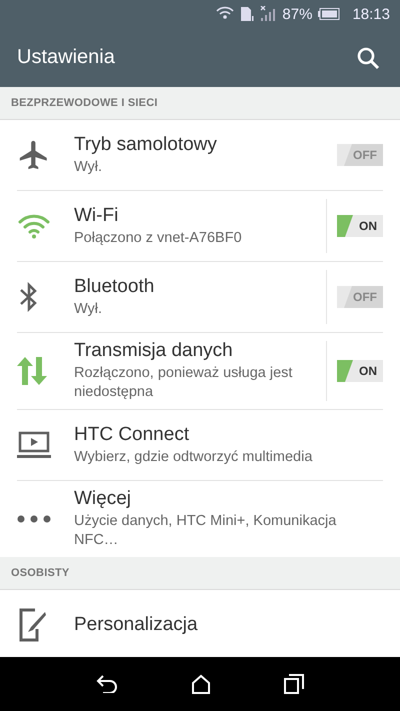  What do you see at coordinates (184, 383) in the screenshot?
I see `setting-subtitle: Rozłączono, ponieważ usługa jest niedostępna` at bounding box center [184, 383].